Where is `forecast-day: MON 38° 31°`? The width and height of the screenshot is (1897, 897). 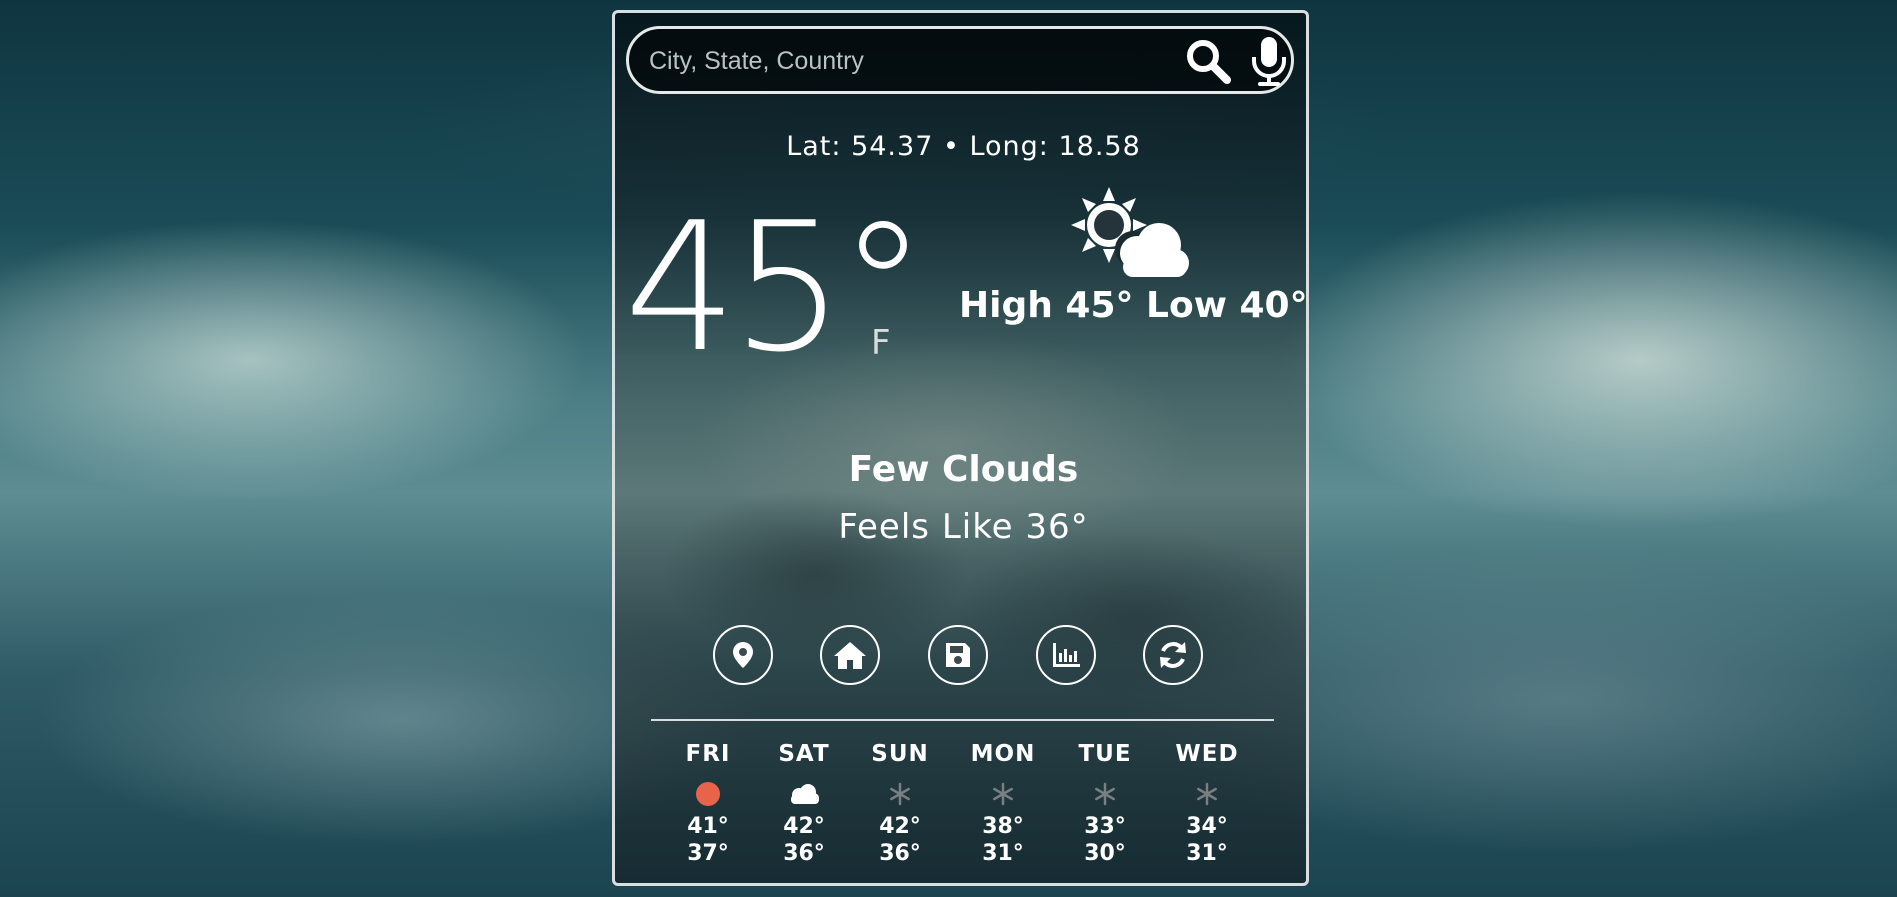 forecast-day: MON 38° 31° is located at coordinates (1003, 804).